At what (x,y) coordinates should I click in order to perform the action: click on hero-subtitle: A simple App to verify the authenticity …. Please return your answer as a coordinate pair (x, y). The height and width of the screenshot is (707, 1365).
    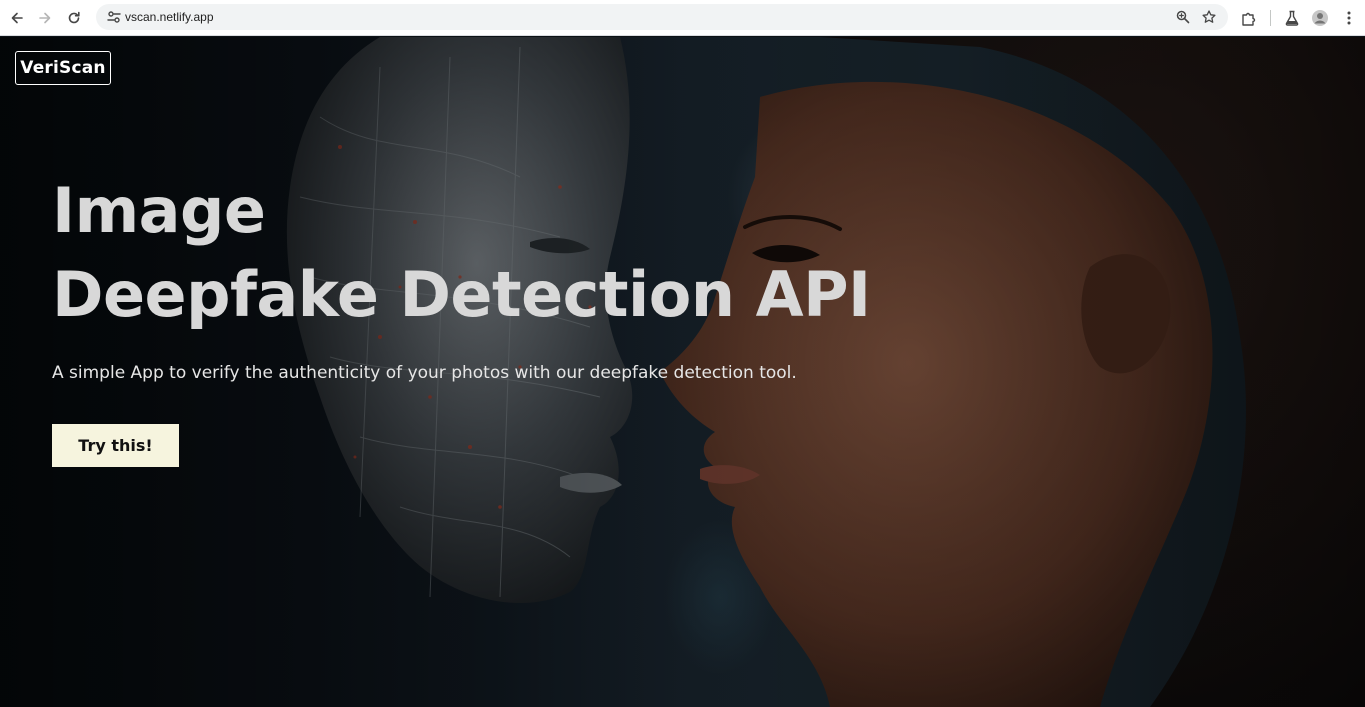
    Looking at the image, I should click on (424, 373).